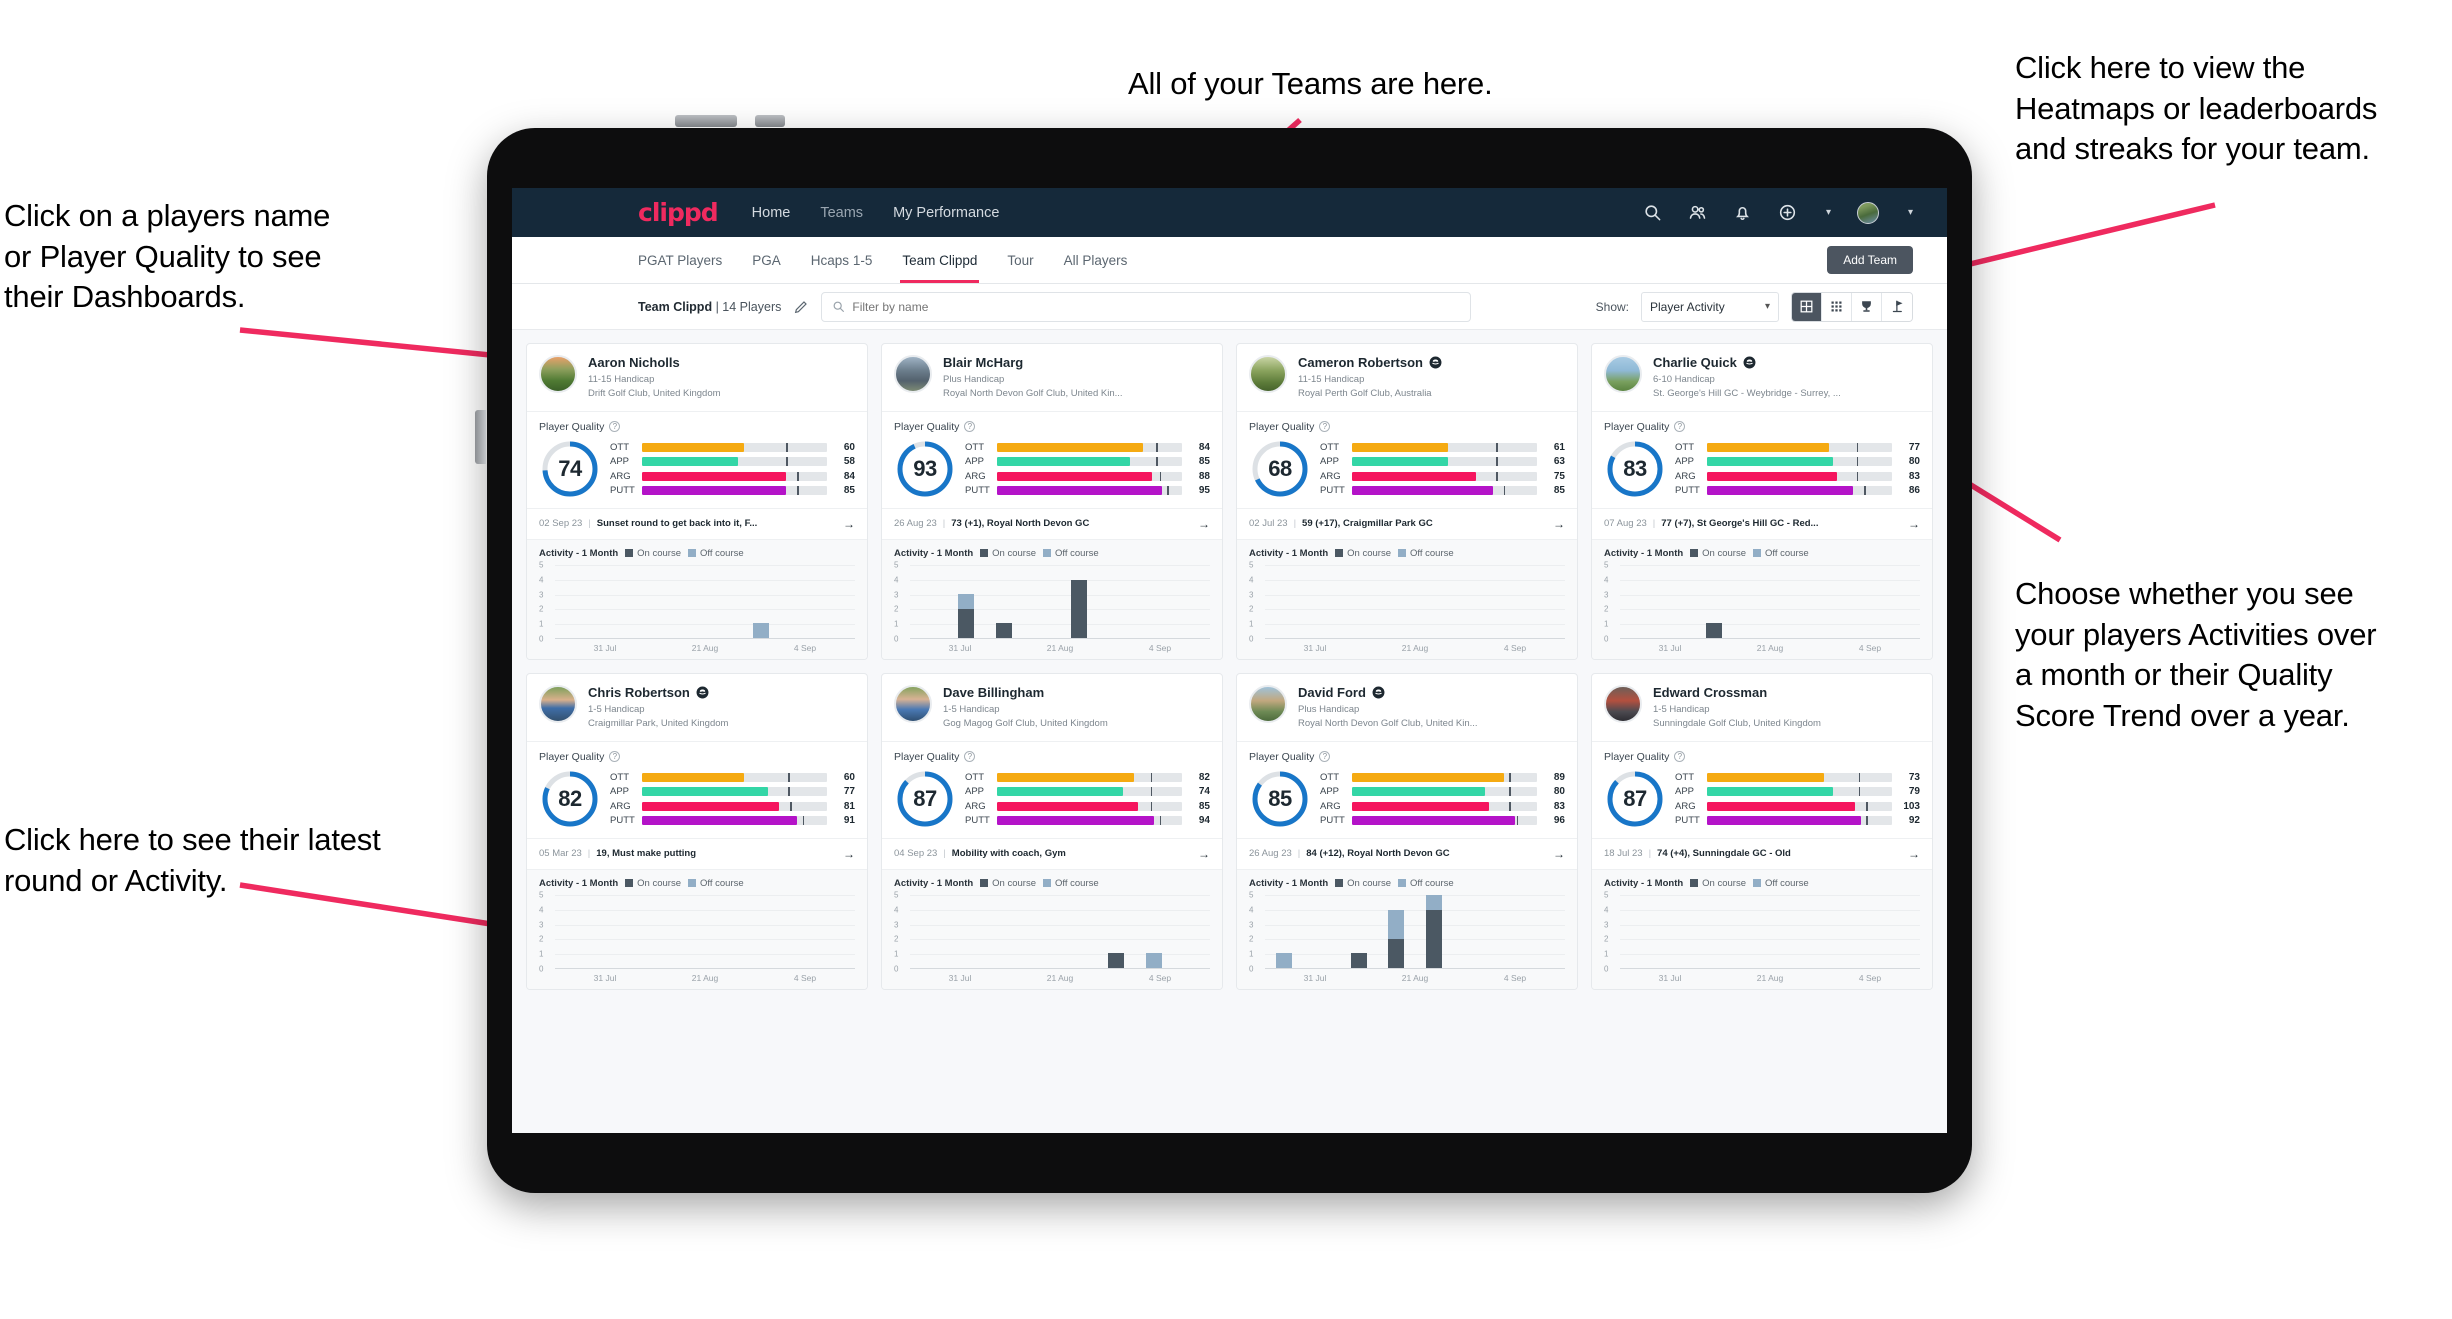 The height and width of the screenshot is (1319, 2452). What do you see at coordinates (1867, 212) in the screenshot?
I see `avatar` at bounding box center [1867, 212].